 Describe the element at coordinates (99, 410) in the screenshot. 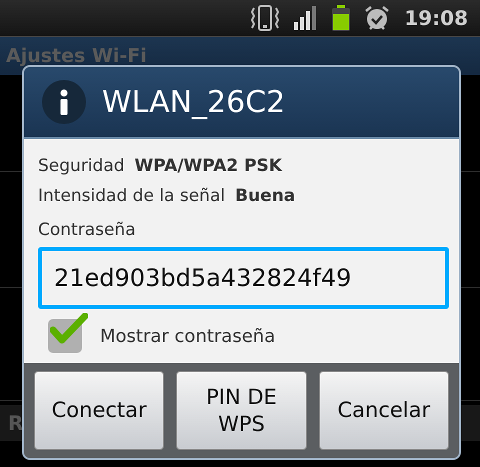

I see `dialog-button: Conectar` at that location.